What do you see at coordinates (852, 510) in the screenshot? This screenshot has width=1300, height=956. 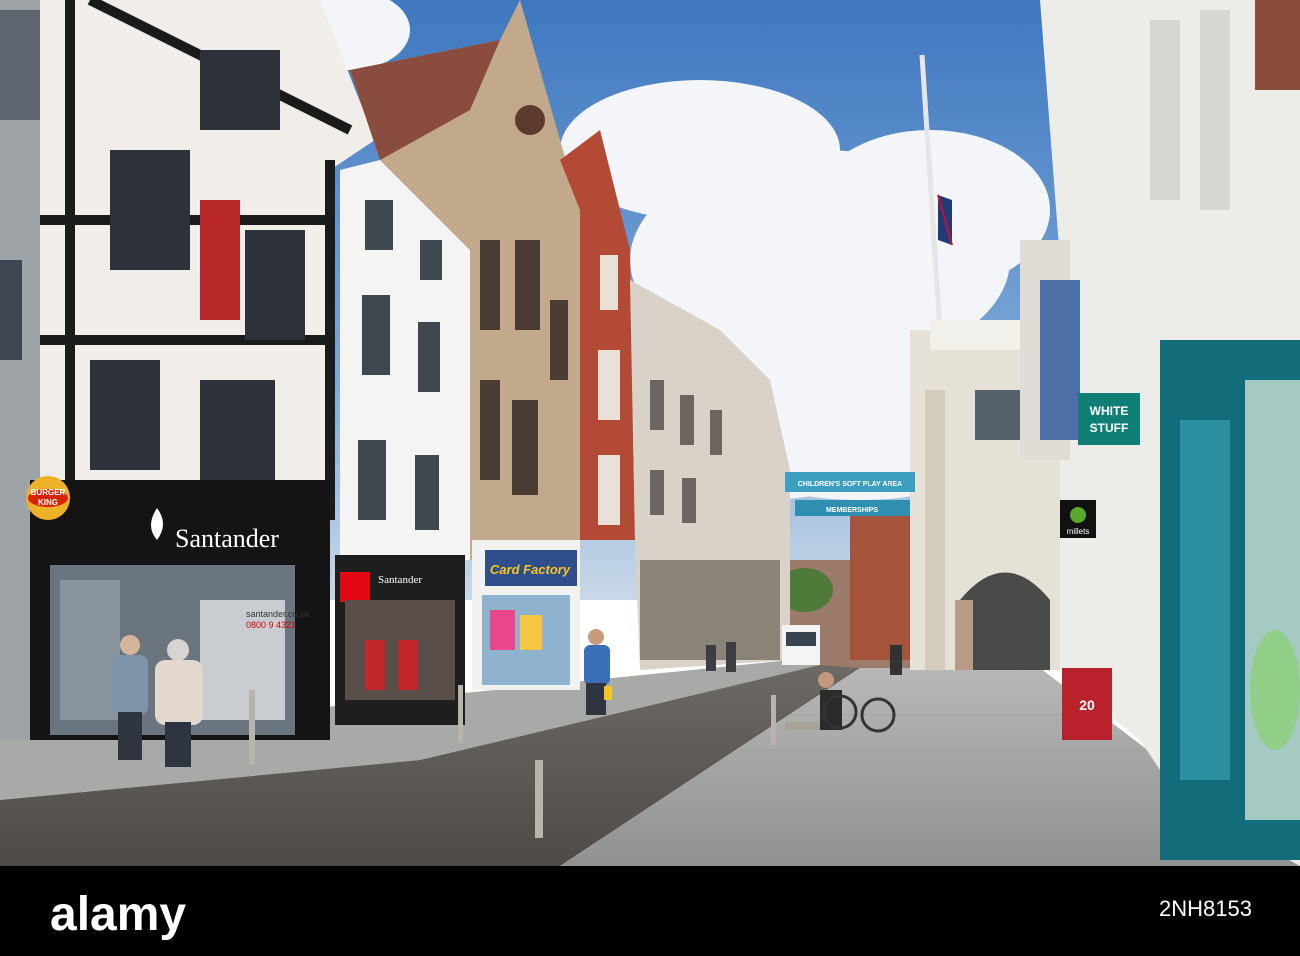 I see `banner-memberships-text: MEMBERSHIPS` at bounding box center [852, 510].